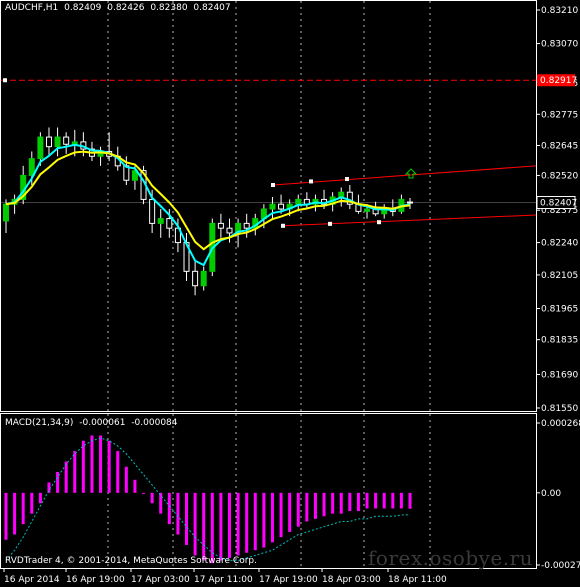 The image size is (580, 587). Describe the element at coordinates (559, 45) in the screenshot. I see `price-label: 0.83070` at that location.